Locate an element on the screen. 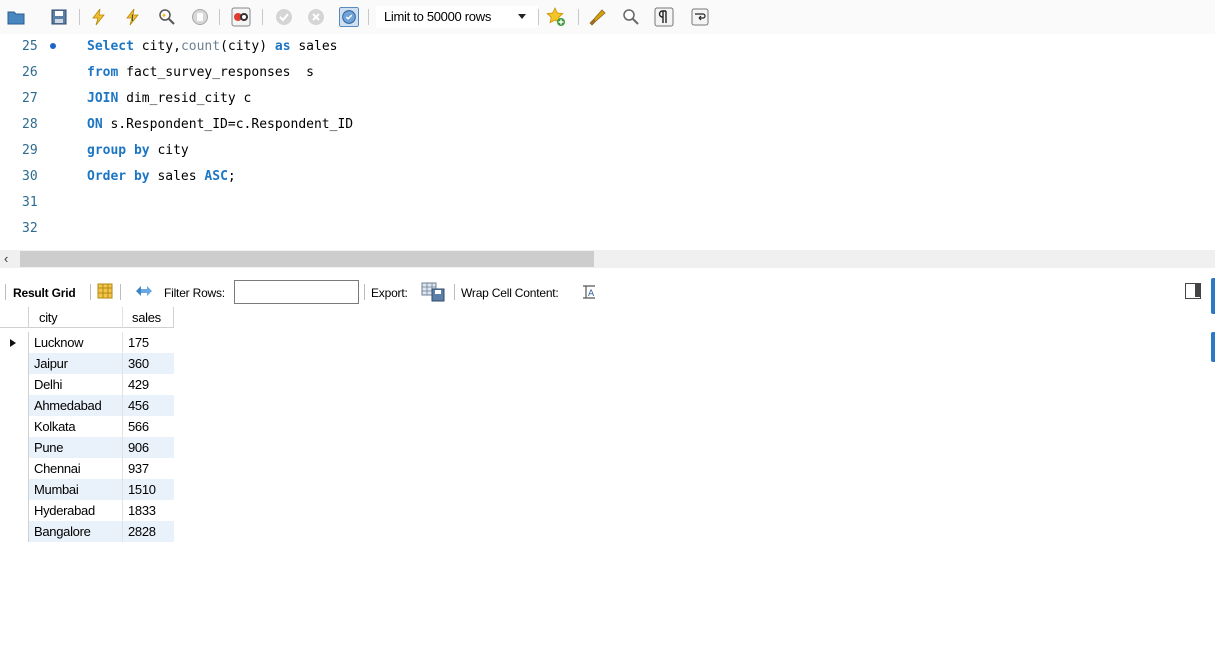 Image resolution: width=1215 pixels, height=668 pixels. line-number: 30 is located at coordinates (30, 176).